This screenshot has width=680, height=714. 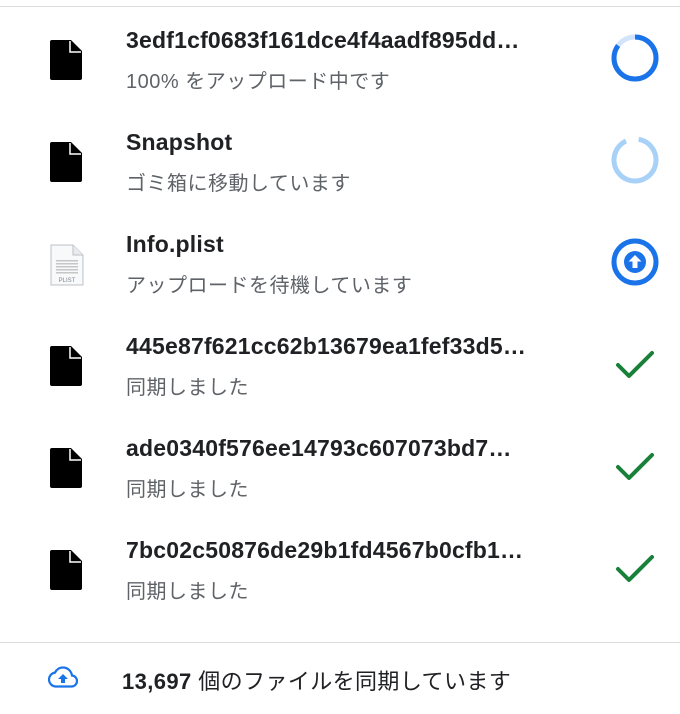 I want to click on sync-summary-label: 個のファイルを同期しています, so click(x=351, y=681).